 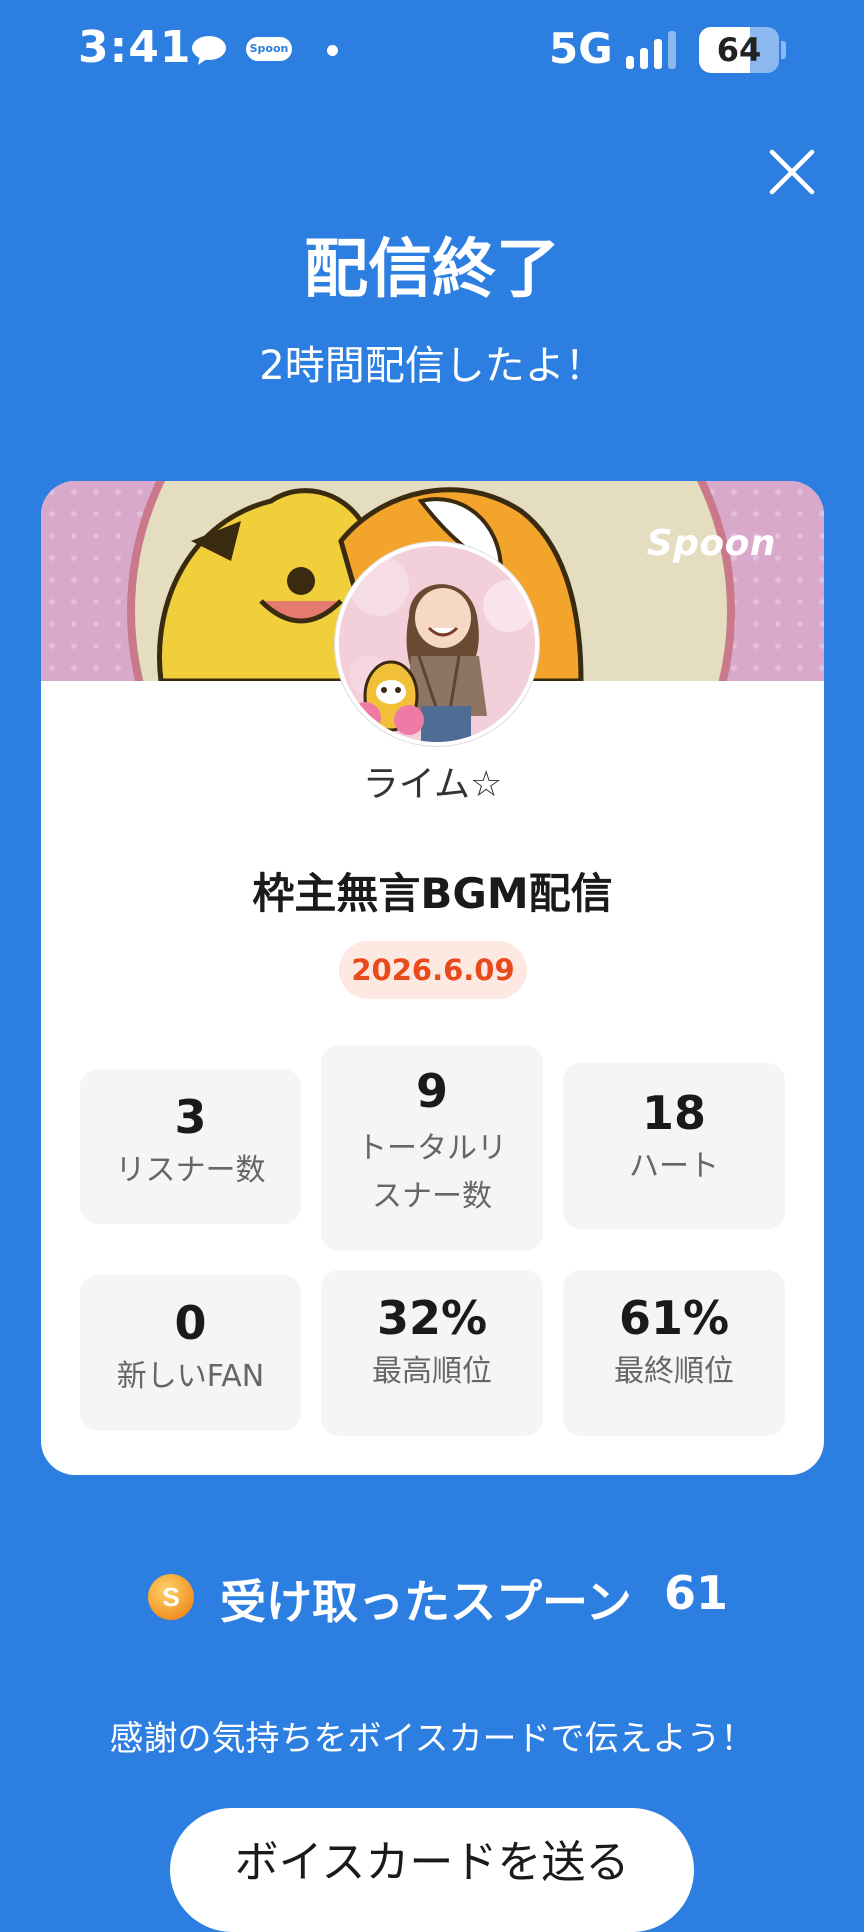 I want to click on stat-total-listeners: 9 トータルリスナー数, so click(x=432, y=1148).